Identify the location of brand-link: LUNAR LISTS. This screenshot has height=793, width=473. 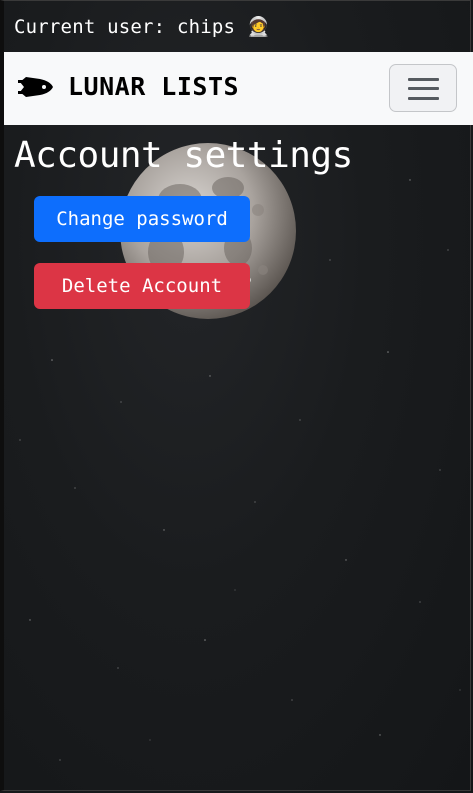
(128, 86).